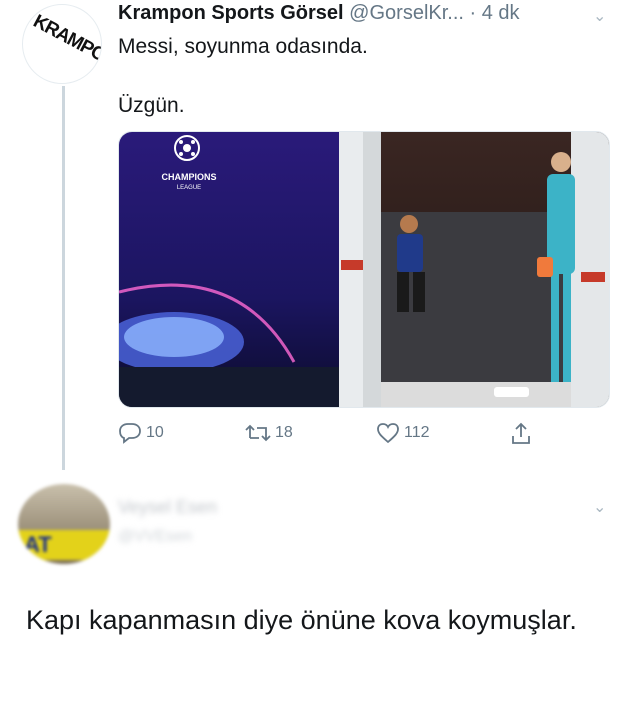 Image resolution: width=640 pixels, height=718 pixels. Describe the element at coordinates (151, 105) in the screenshot. I see `tweet-text-line2: Üzgün.` at that location.